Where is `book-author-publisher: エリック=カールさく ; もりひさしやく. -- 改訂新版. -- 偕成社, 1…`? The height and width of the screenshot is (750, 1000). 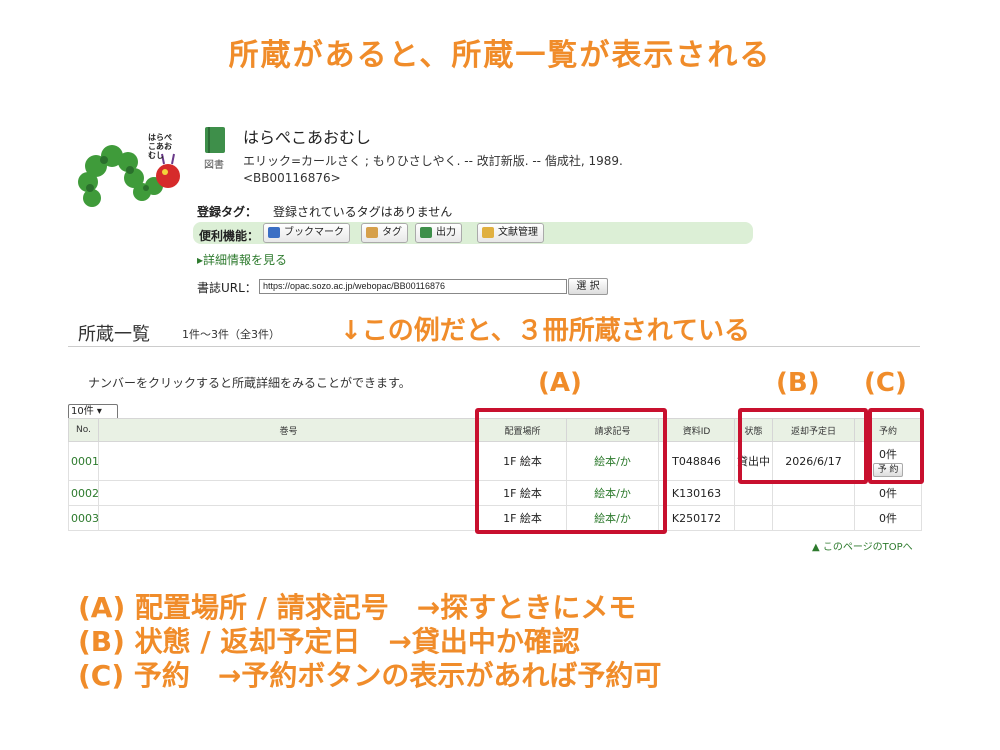 book-author-publisher: エリック=カールさく ; もりひさしやく. -- 改訂新版. -- 偕成社, 1… is located at coordinates (433, 161).